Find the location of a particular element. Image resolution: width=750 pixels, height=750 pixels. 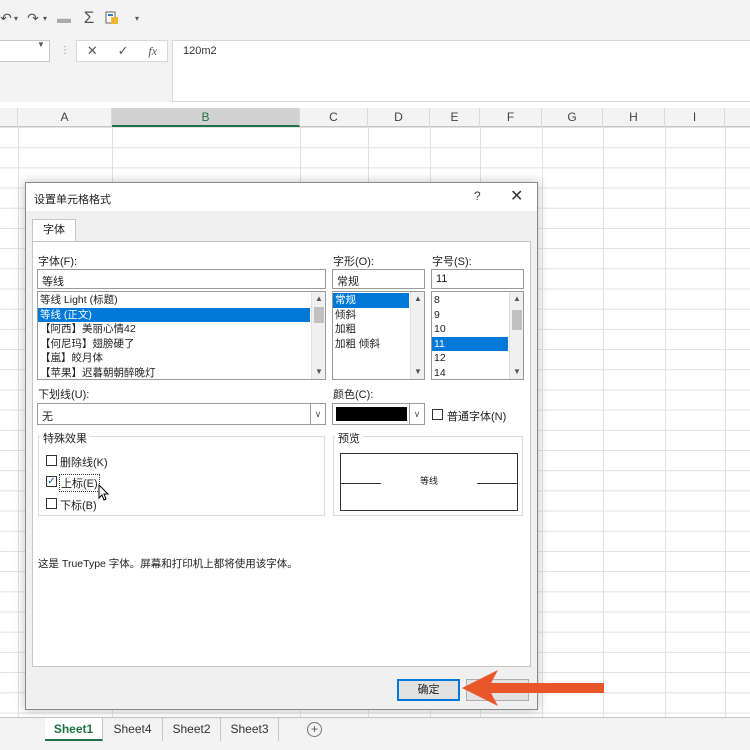

dialog-titlebar: 设置单元格格式 ? ✕ is located at coordinates (281, 197).